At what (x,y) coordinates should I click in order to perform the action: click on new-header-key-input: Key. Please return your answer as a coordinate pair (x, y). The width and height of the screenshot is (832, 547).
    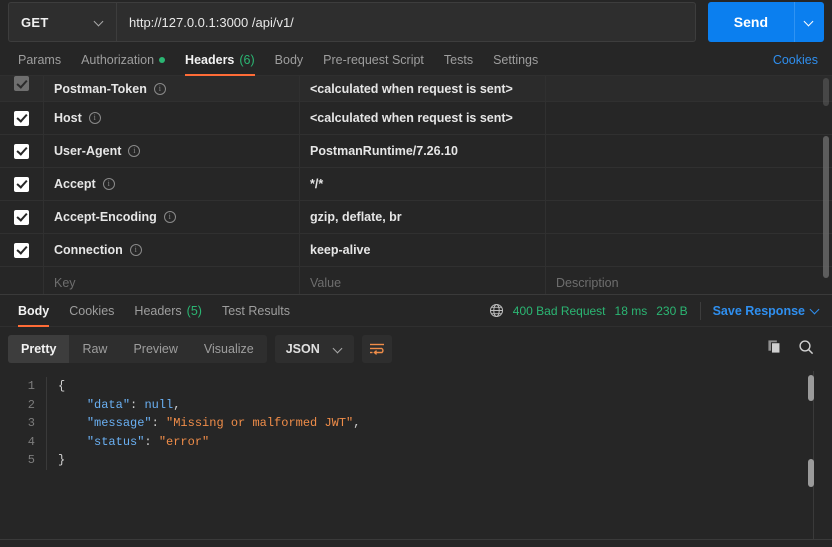
    Looking at the image, I should click on (172, 280).